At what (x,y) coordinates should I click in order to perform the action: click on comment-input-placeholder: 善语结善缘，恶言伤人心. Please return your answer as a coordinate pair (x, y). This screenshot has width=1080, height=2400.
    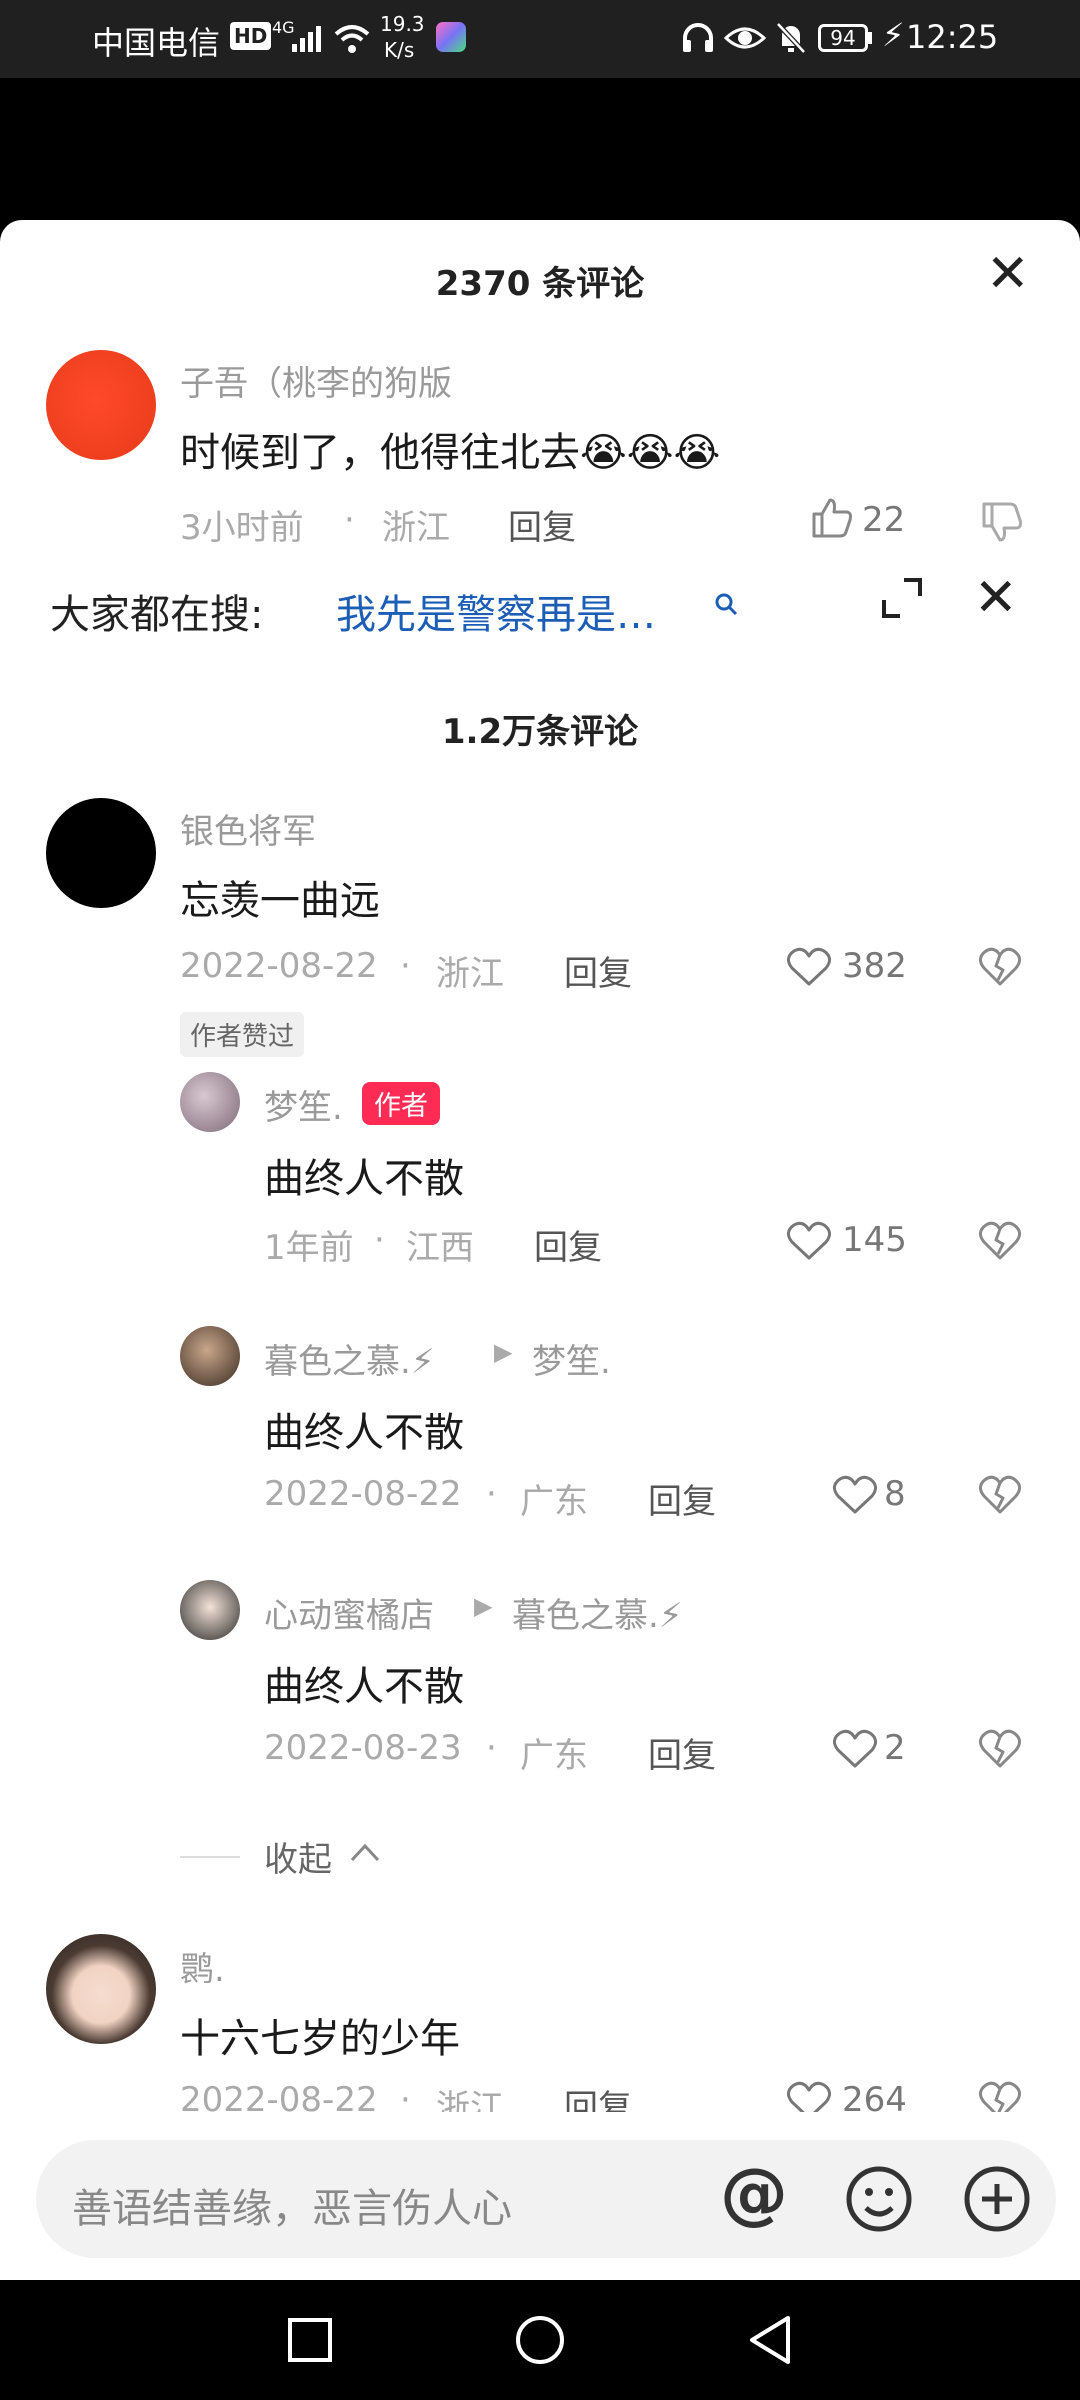
    Looking at the image, I should click on (292, 2209).